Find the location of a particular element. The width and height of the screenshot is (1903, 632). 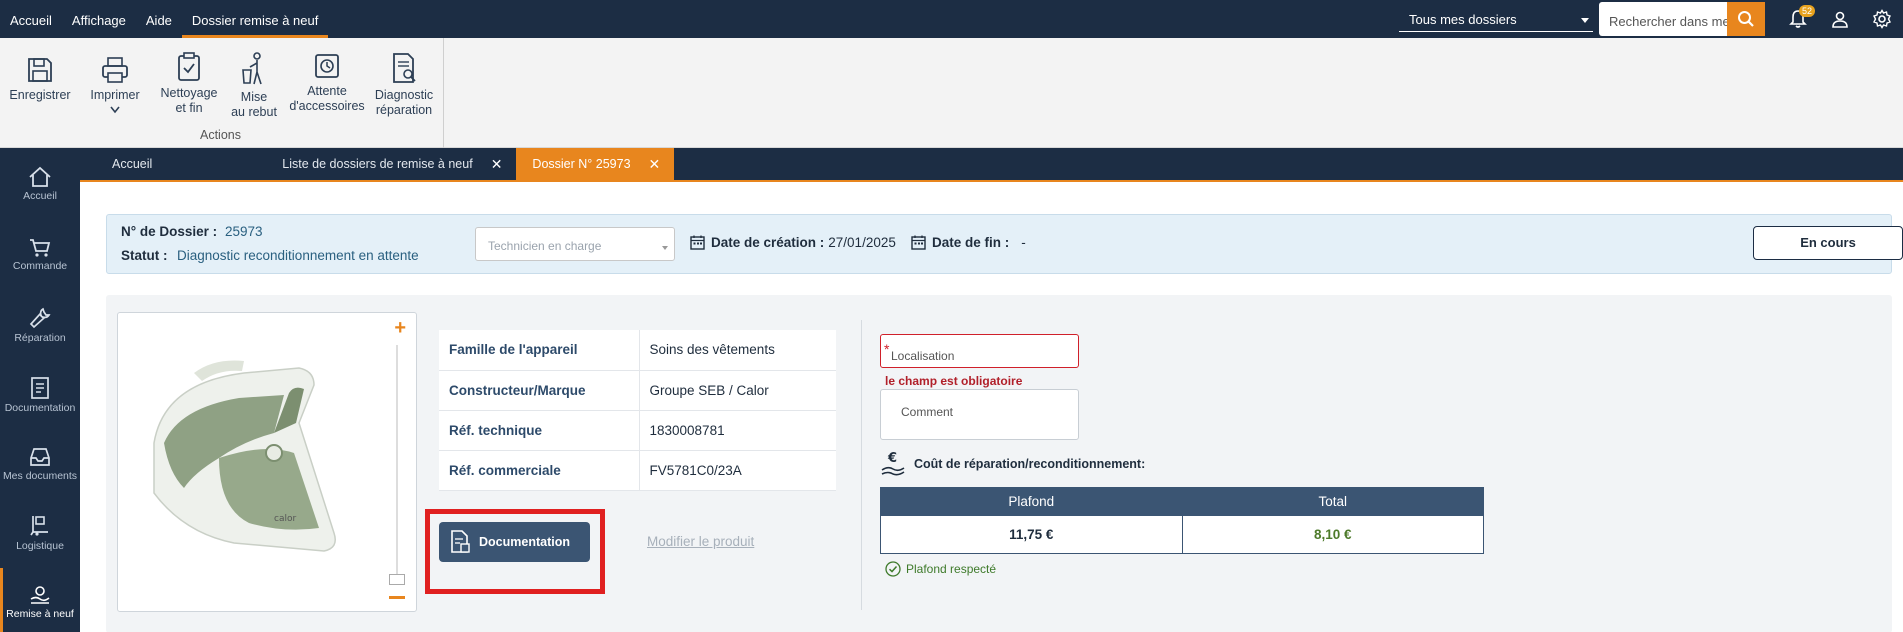

sidebar-item-documentation: Documentation is located at coordinates (40, 395).